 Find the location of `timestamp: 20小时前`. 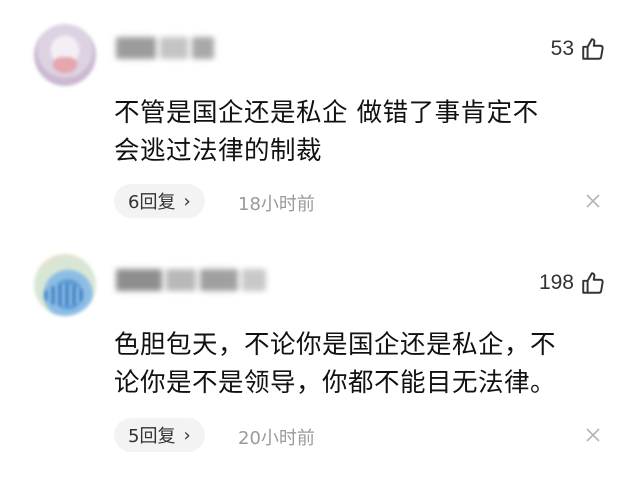

timestamp: 20小时前 is located at coordinates (276, 438).